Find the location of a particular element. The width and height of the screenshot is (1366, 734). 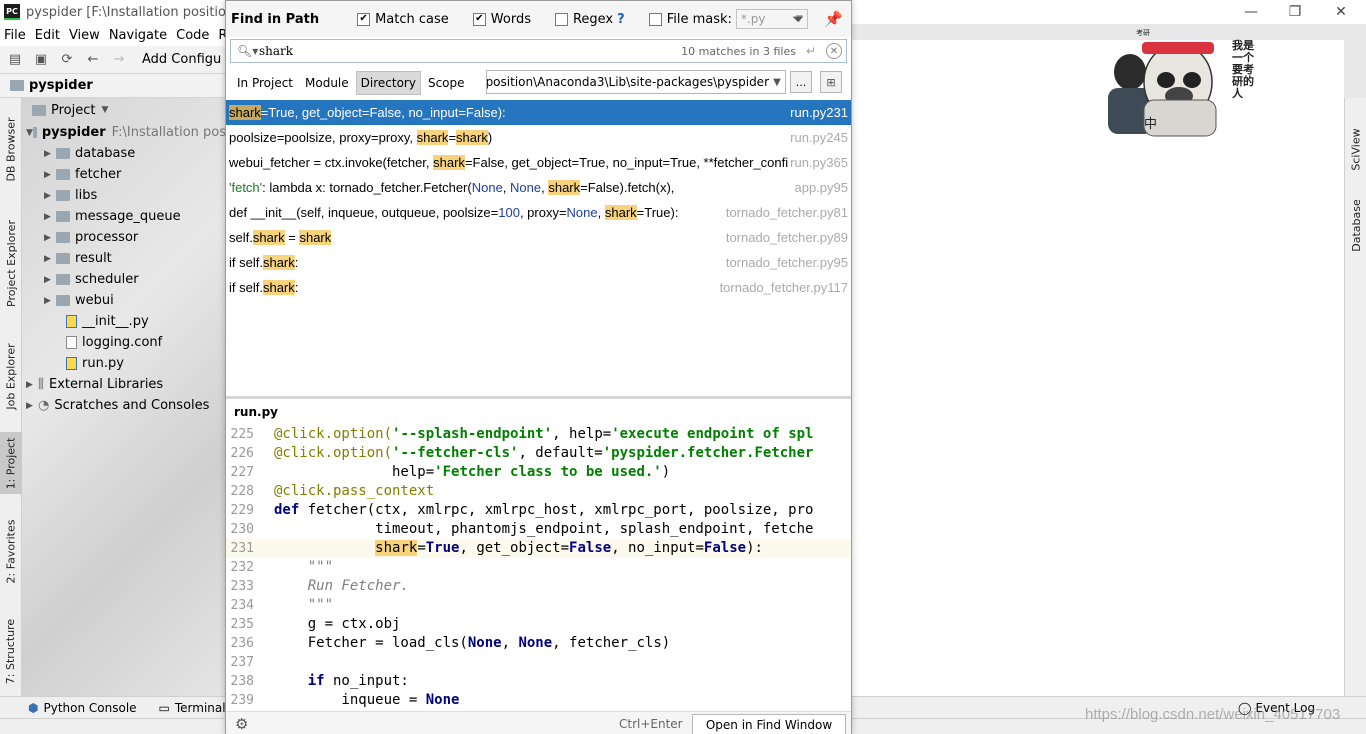

tree-folder: ▶ fetcher is located at coordinates (124, 174).